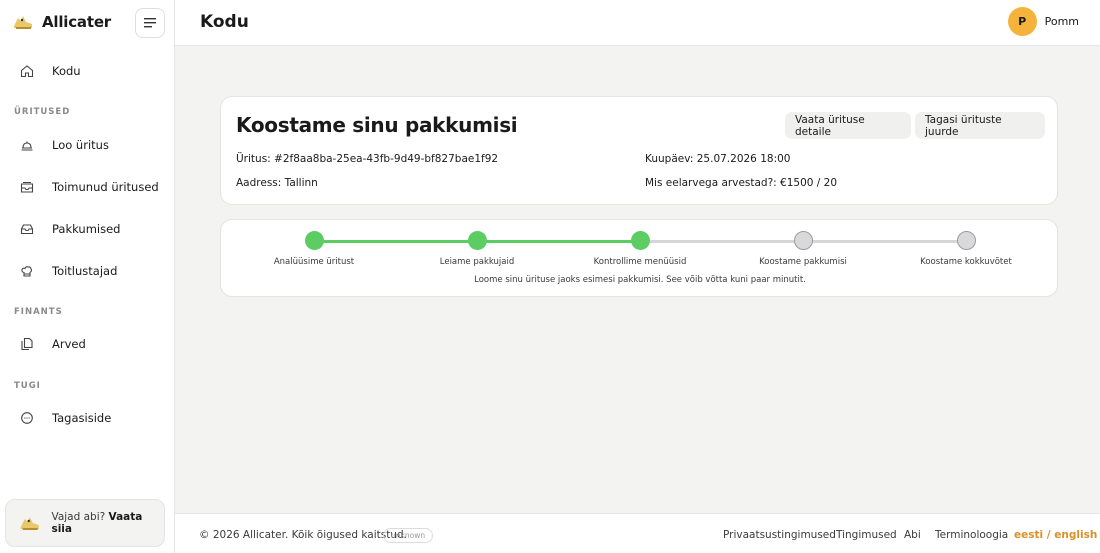 This screenshot has width=1100, height=553. What do you see at coordinates (38, 312) in the screenshot?
I see `section-label-finance: FINANTS` at bounding box center [38, 312].